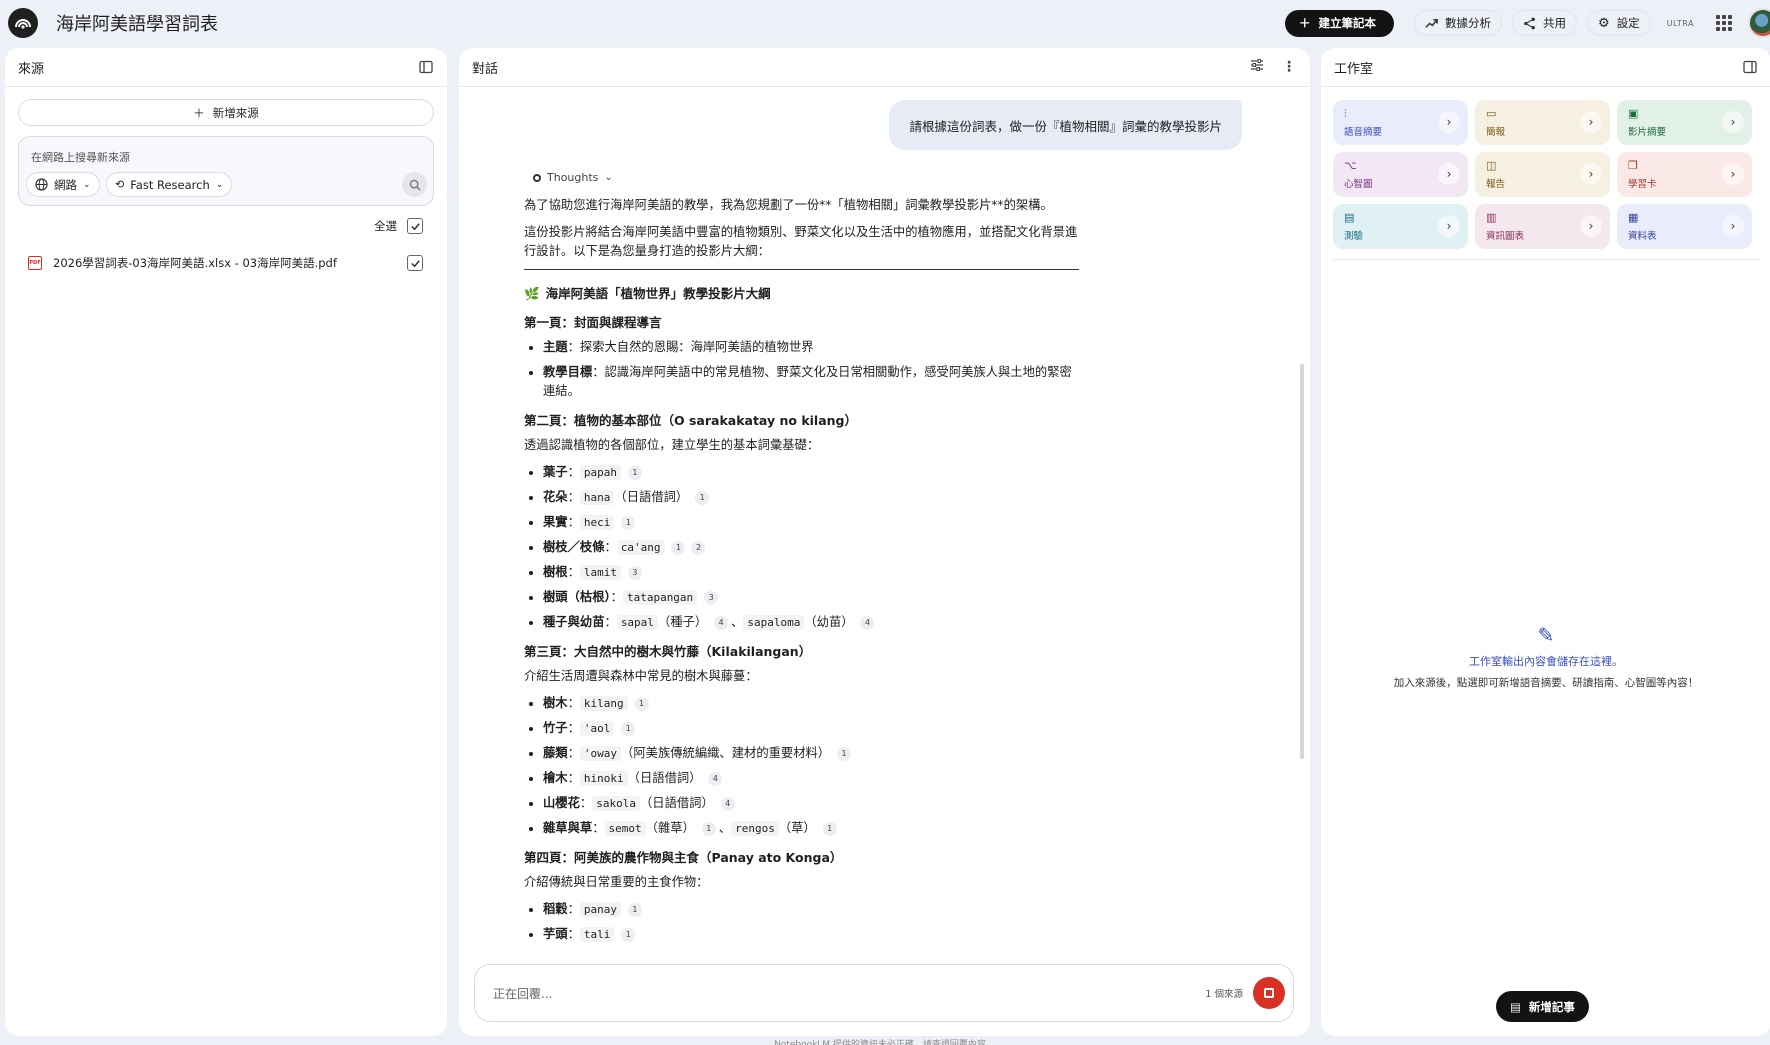 The width and height of the screenshot is (1770, 1045). I want to click on tile-flashcards: ❐ 學習卡 ›, so click(1684, 174).